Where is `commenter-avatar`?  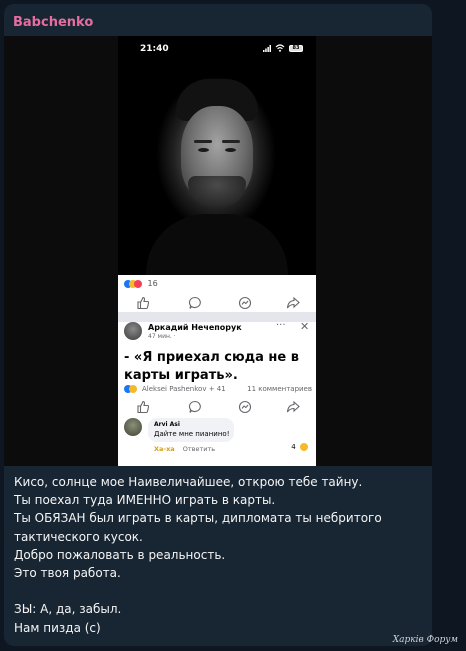
commenter-avatar is located at coordinates (133, 427).